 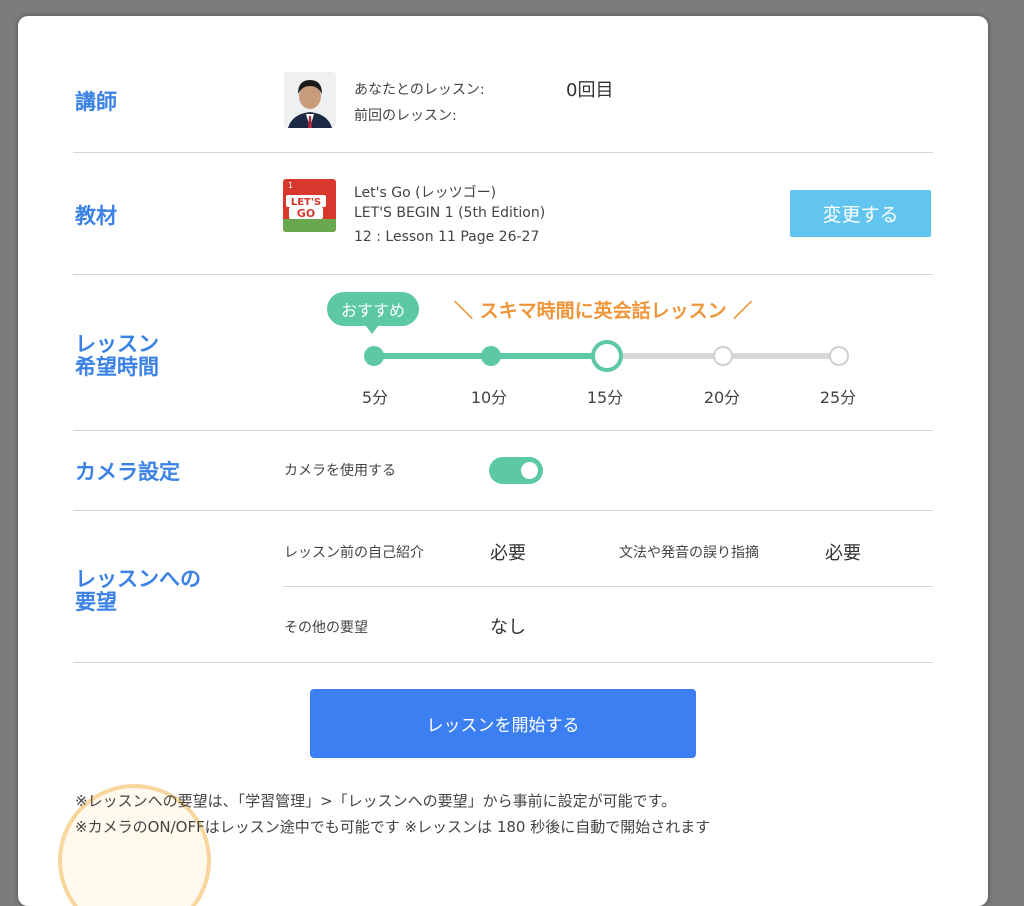 I want to click on lessons-with-you-value: 0回目, so click(x=590, y=90).